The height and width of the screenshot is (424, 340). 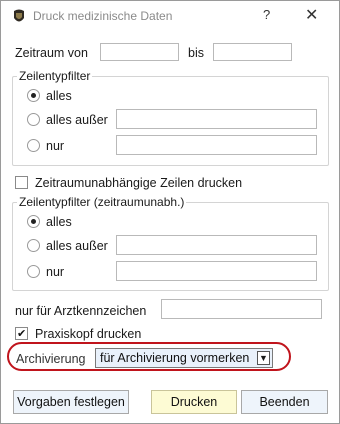 What do you see at coordinates (216, 245) in the screenshot?
I see `zeilentypfilter-unabh-ausser-input` at bounding box center [216, 245].